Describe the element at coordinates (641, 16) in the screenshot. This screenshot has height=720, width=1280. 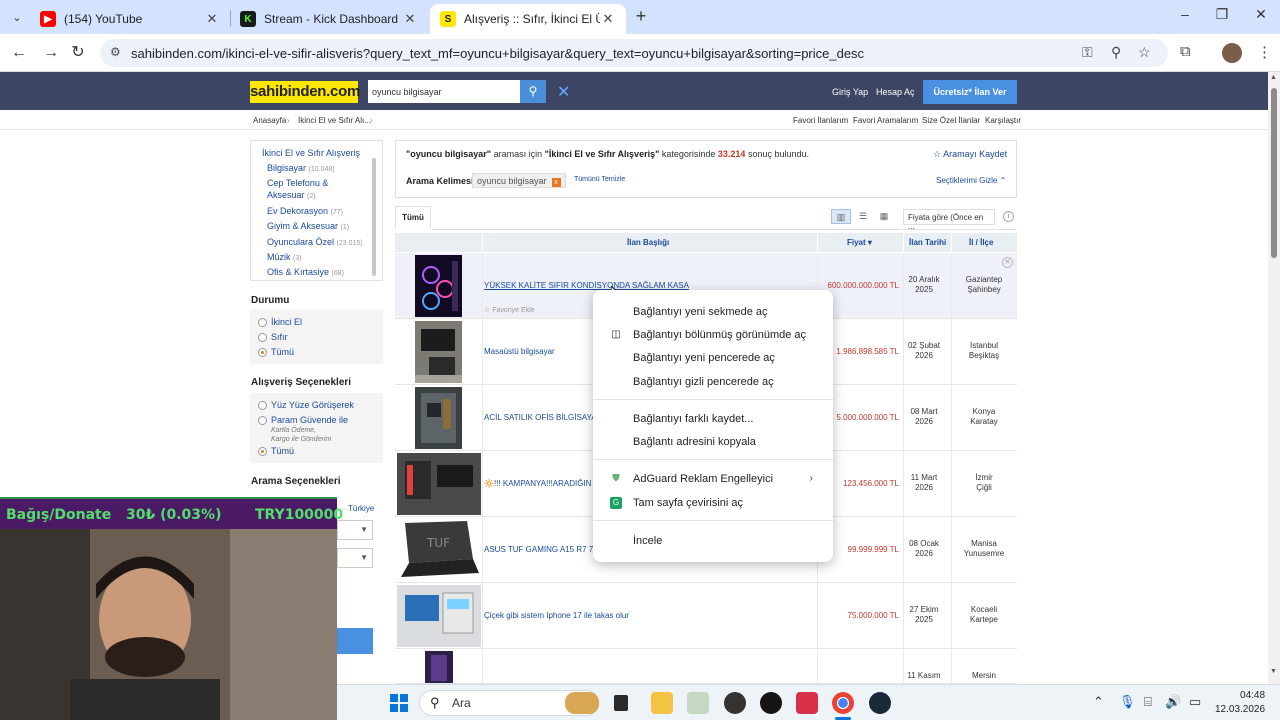
I see `new-tab-plus-icon: +` at that location.